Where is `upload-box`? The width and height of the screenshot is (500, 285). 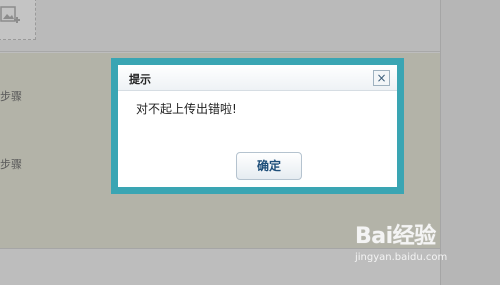 upload-box is located at coordinates (18, 20).